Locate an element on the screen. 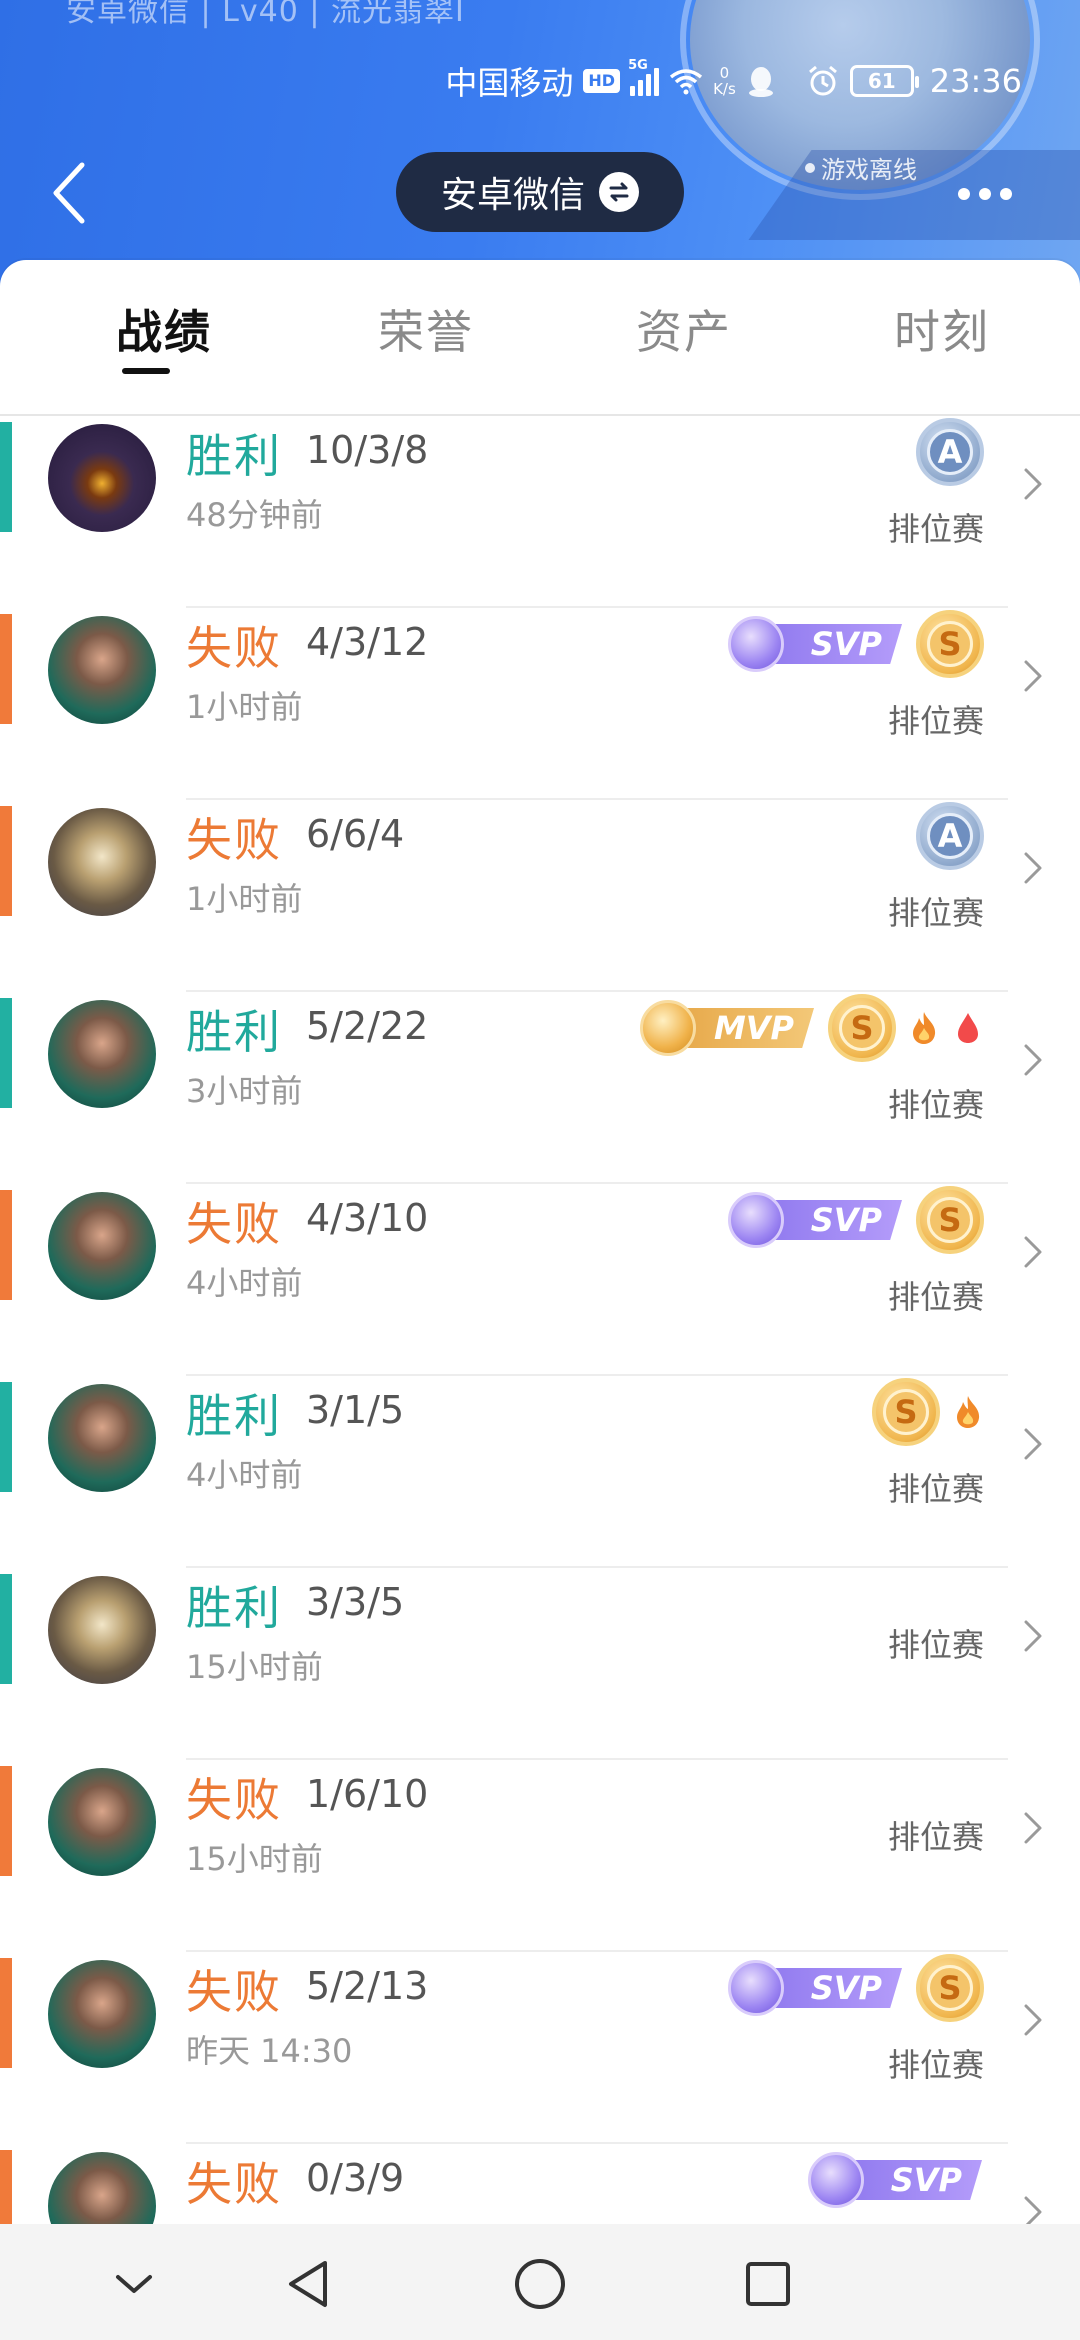 The image size is (1080, 2340). match-row: 失败 1/6/10 15小时前 排位赛 is located at coordinates (540, 1856).